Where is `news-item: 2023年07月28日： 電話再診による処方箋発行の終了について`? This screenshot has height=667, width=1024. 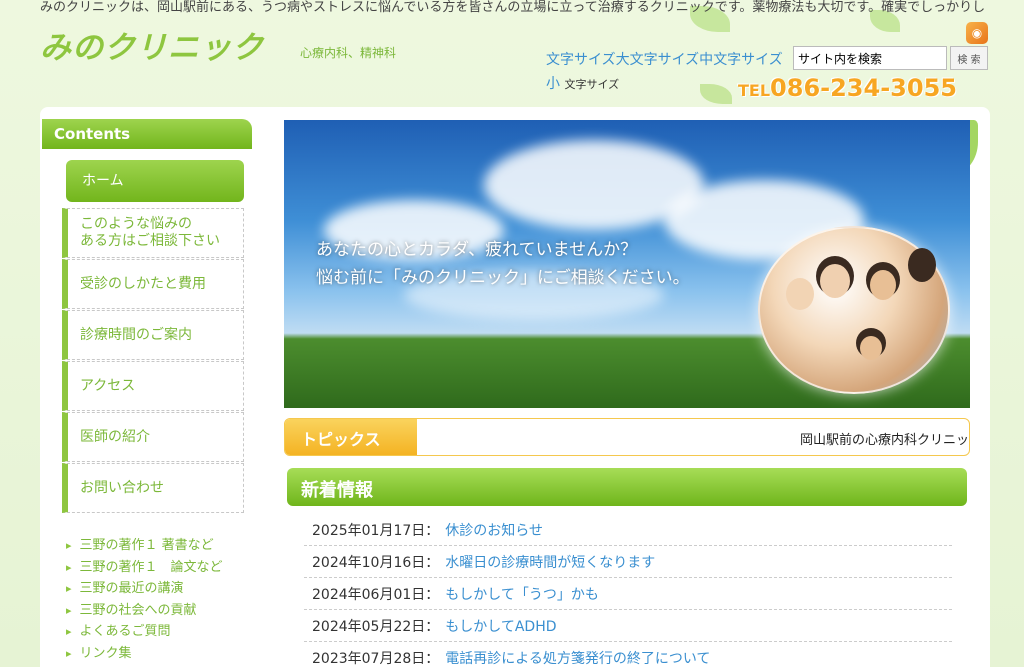
news-item: 2023年07月28日： 電話再診による処方箋発行の終了について is located at coordinates (628, 654).